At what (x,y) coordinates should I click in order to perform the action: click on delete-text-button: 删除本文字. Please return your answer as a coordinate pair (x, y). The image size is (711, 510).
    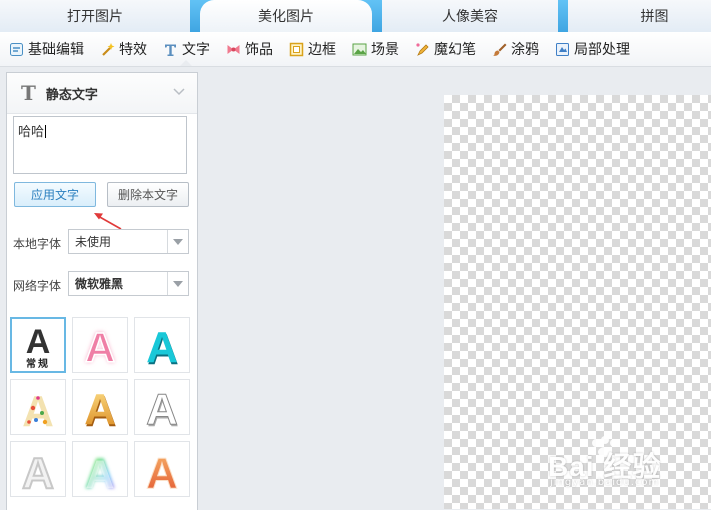
    Looking at the image, I should click on (148, 194).